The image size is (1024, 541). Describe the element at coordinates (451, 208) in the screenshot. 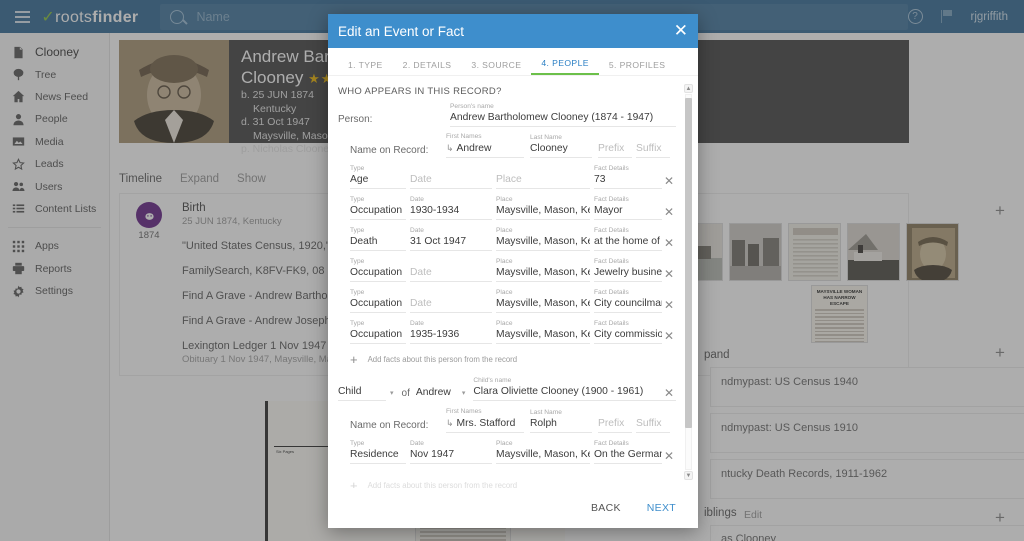

I see `fact-date-field: Date 1930-1934` at that location.